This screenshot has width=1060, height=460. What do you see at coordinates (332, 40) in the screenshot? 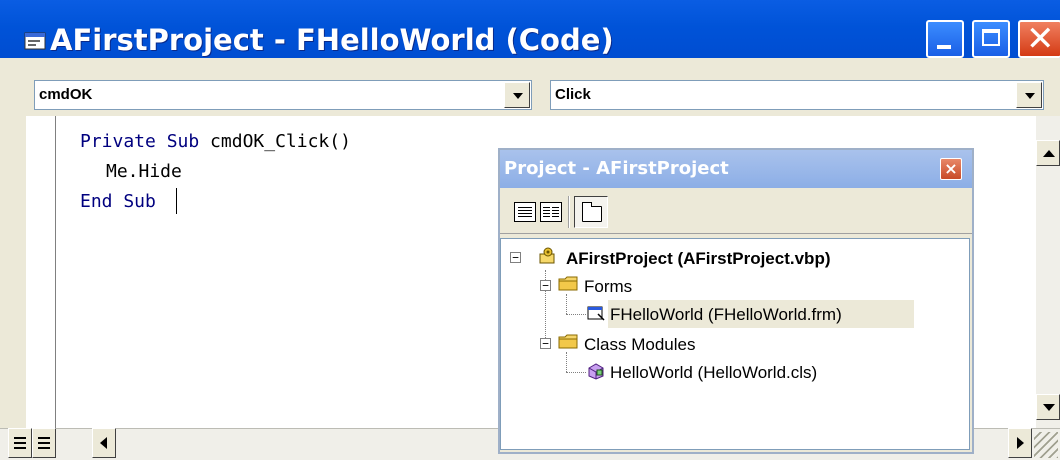
I see `window-title: AFirstProject - FHelloWorld (Code)` at bounding box center [332, 40].